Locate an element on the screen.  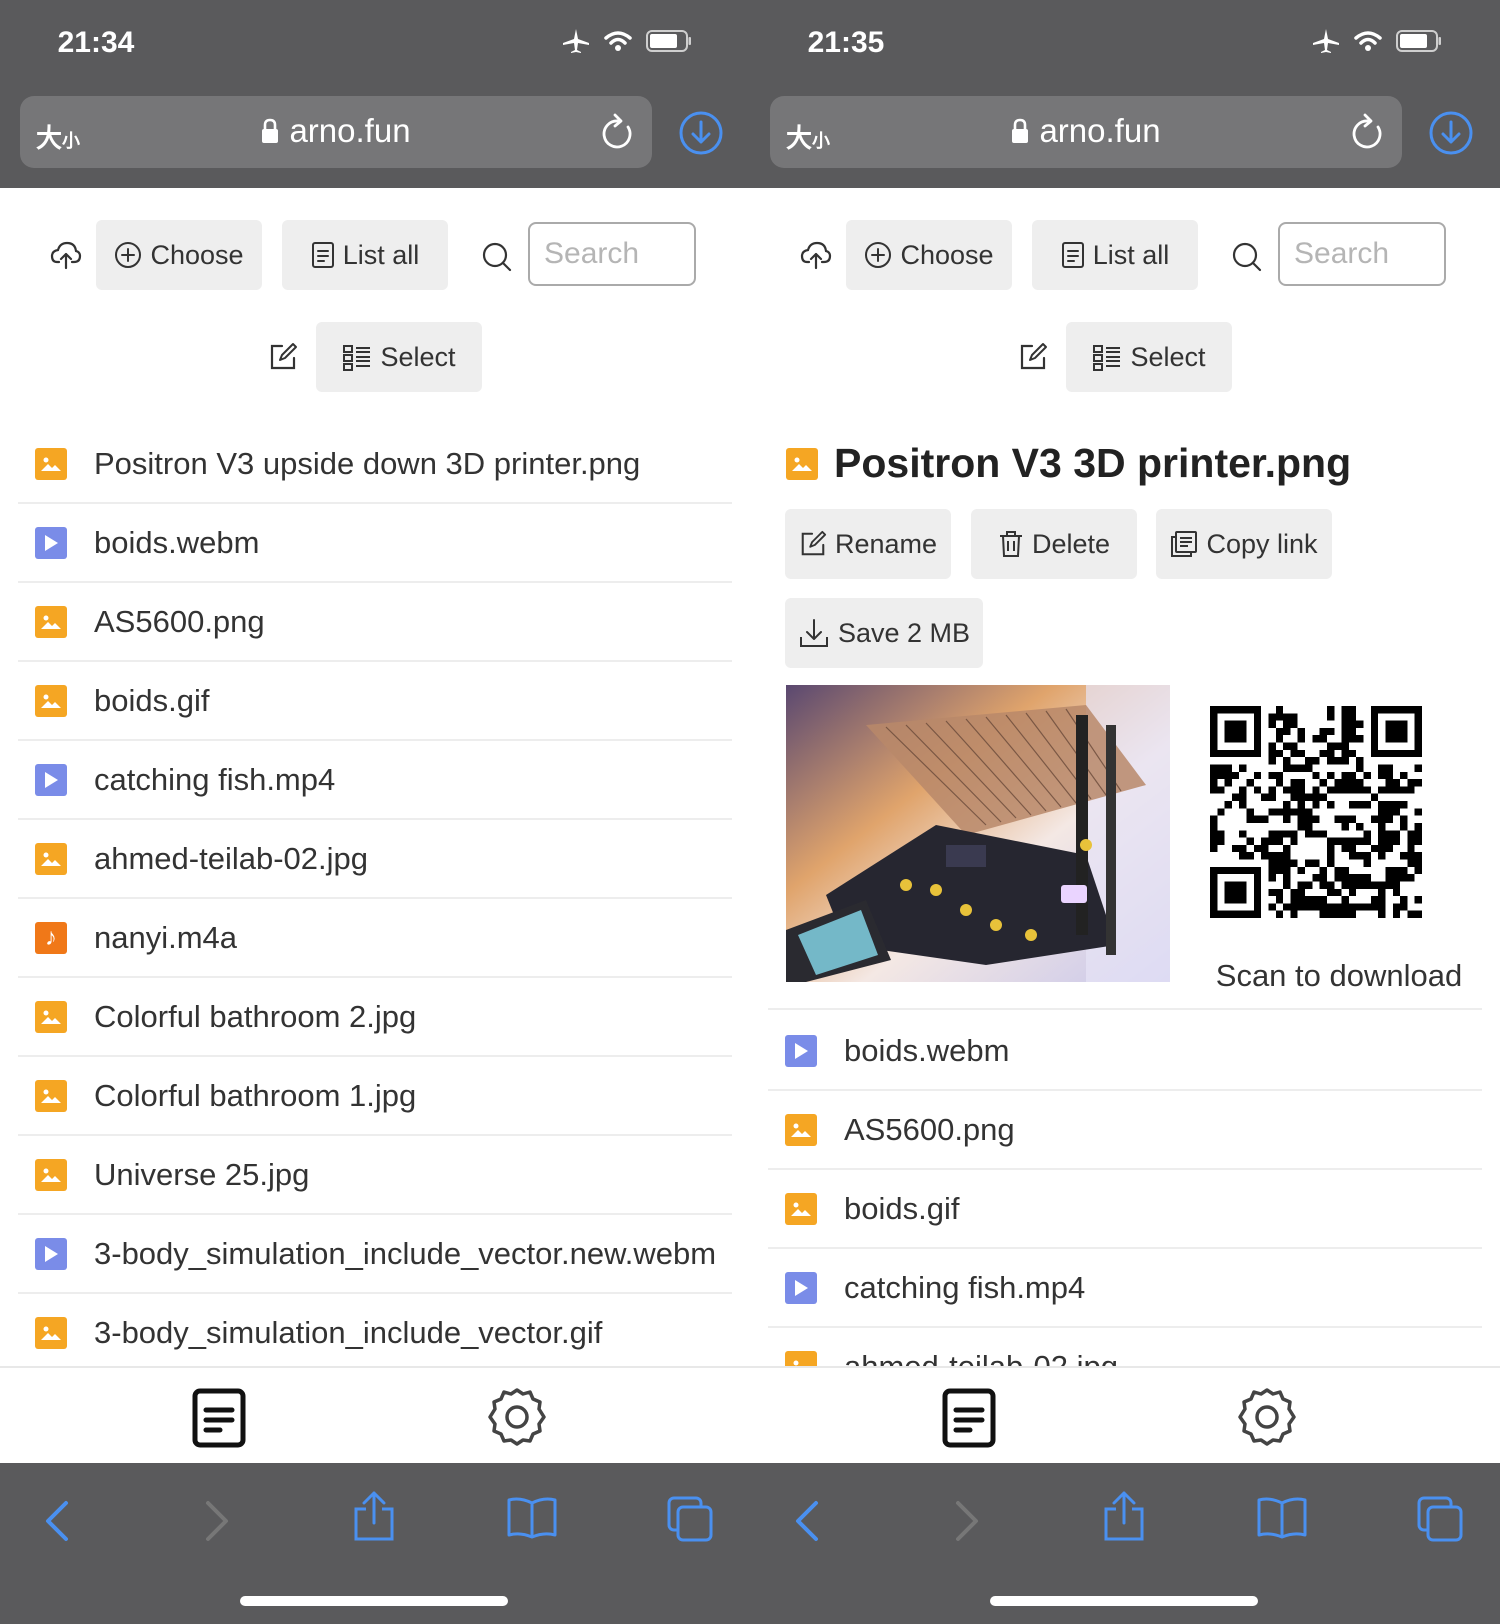
select-label: Select is located at coordinates (1168, 356).